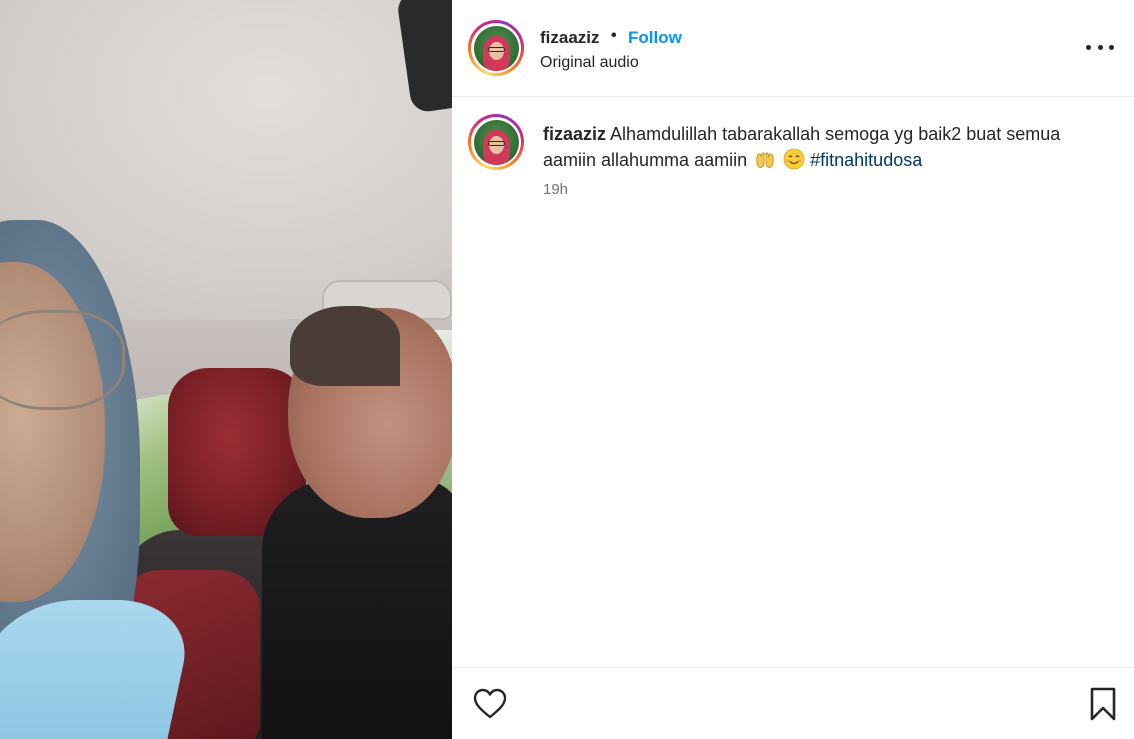  Describe the element at coordinates (793, 703) in the screenshot. I see `action-bar` at that location.